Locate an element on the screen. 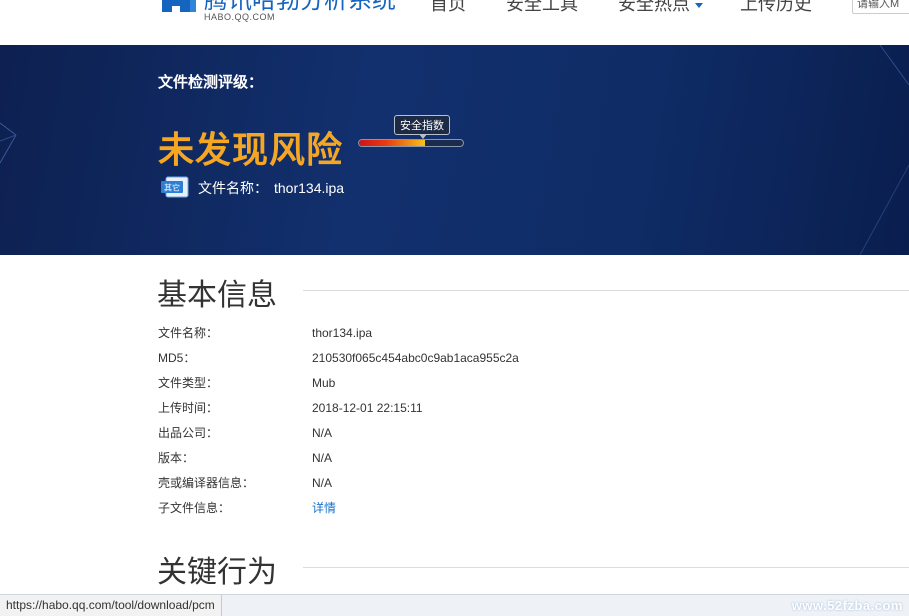  nav-security-hotspots-label: 安全热点 is located at coordinates (654, 7).